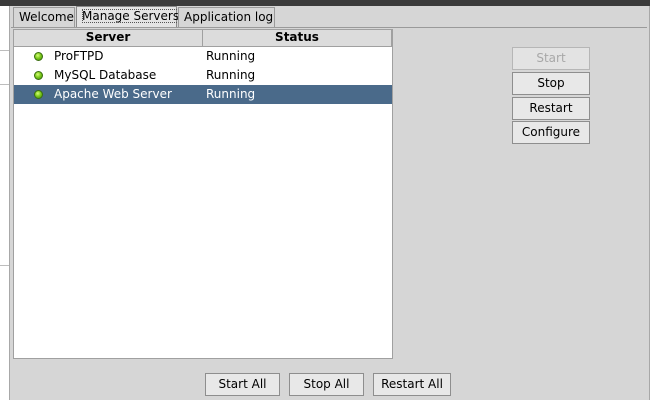 The image size is (650, 400). I want to click on column-header-server: Server, so click(108, 38).